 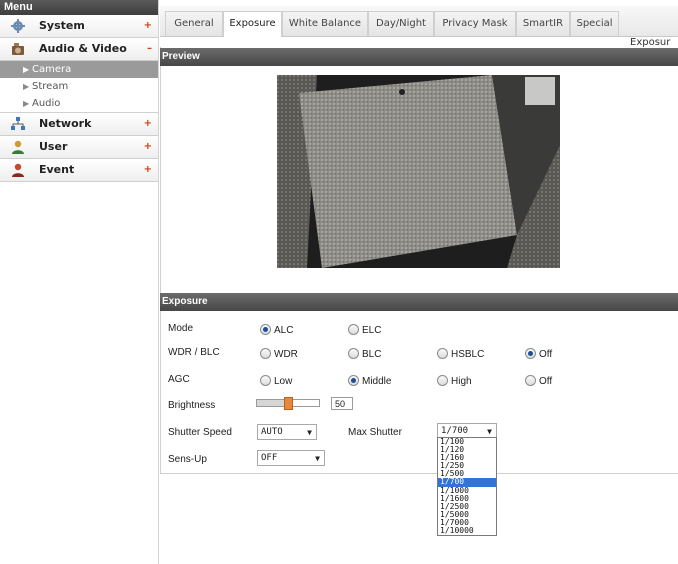 I want to click on menu-category-audio-video: Audio & Video –, so click(x=79, y=49).